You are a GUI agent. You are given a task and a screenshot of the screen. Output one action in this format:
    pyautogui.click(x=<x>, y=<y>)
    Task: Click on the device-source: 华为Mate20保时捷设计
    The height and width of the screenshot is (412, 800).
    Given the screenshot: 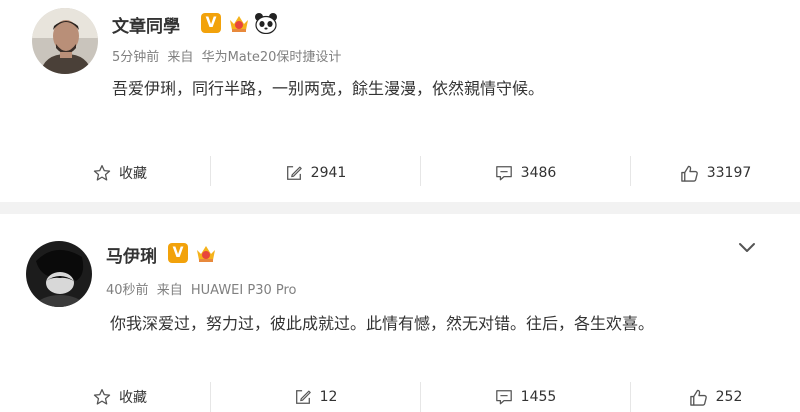 What is the action you would take?
    pyautogui.click(x=272, y=57)
    